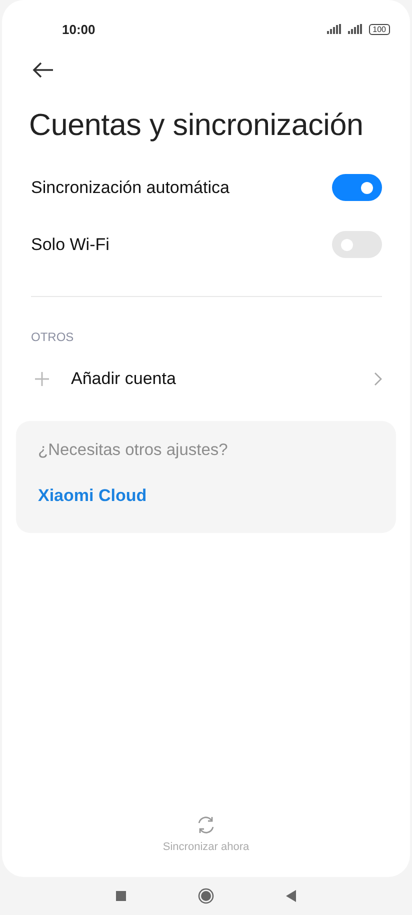 Image resolution: width=412 pixels, height=915 pixels. I want to click on setting-label: Solo Wi-Fi, so click(70, 244).